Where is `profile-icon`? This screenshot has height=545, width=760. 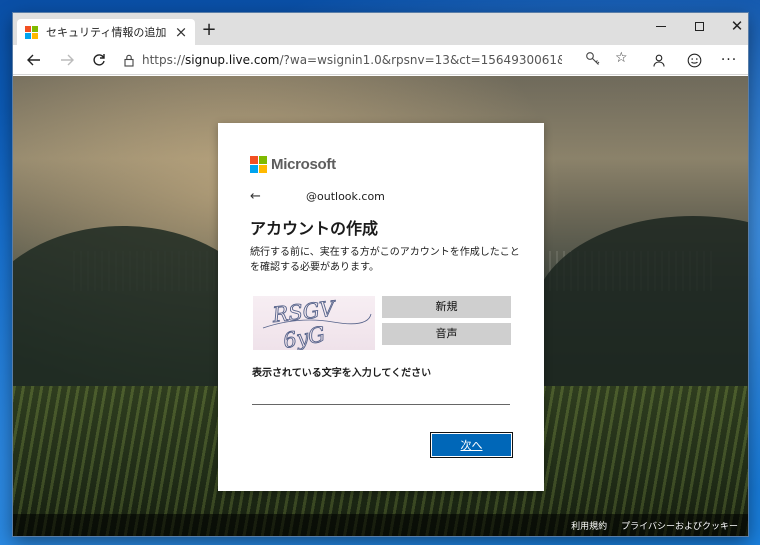
profile-icon is located at coordinates (659, 60).